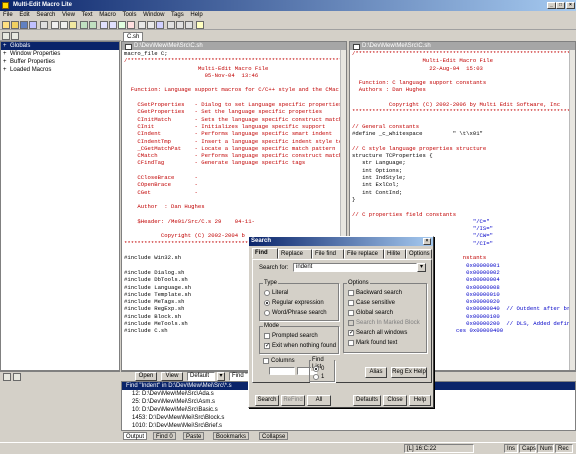 This screenshot has height=454, width=576. I want to click on code-line: "/C=", so click(463, 221).